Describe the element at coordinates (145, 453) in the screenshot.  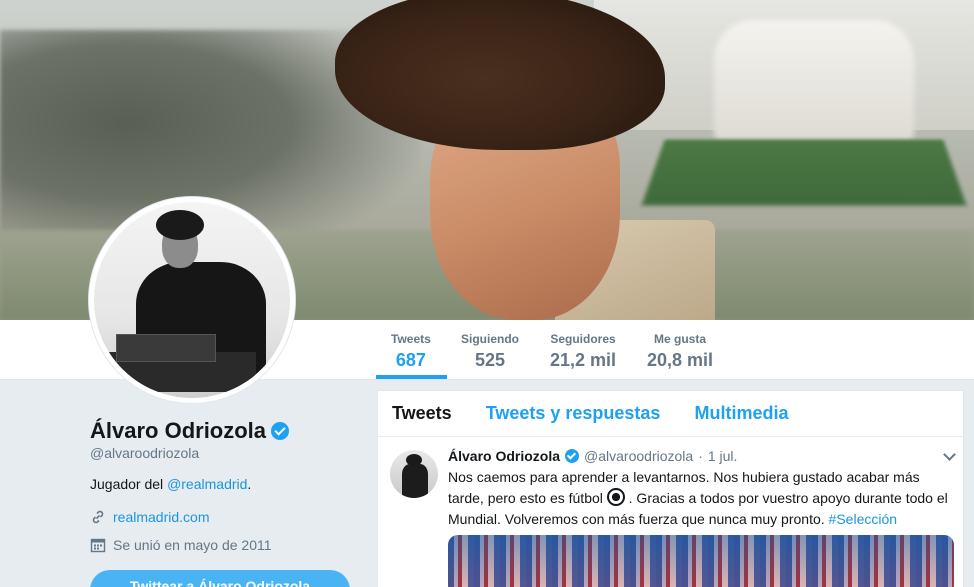
I see `profile-handle: @alvaroodriozola` at that location.